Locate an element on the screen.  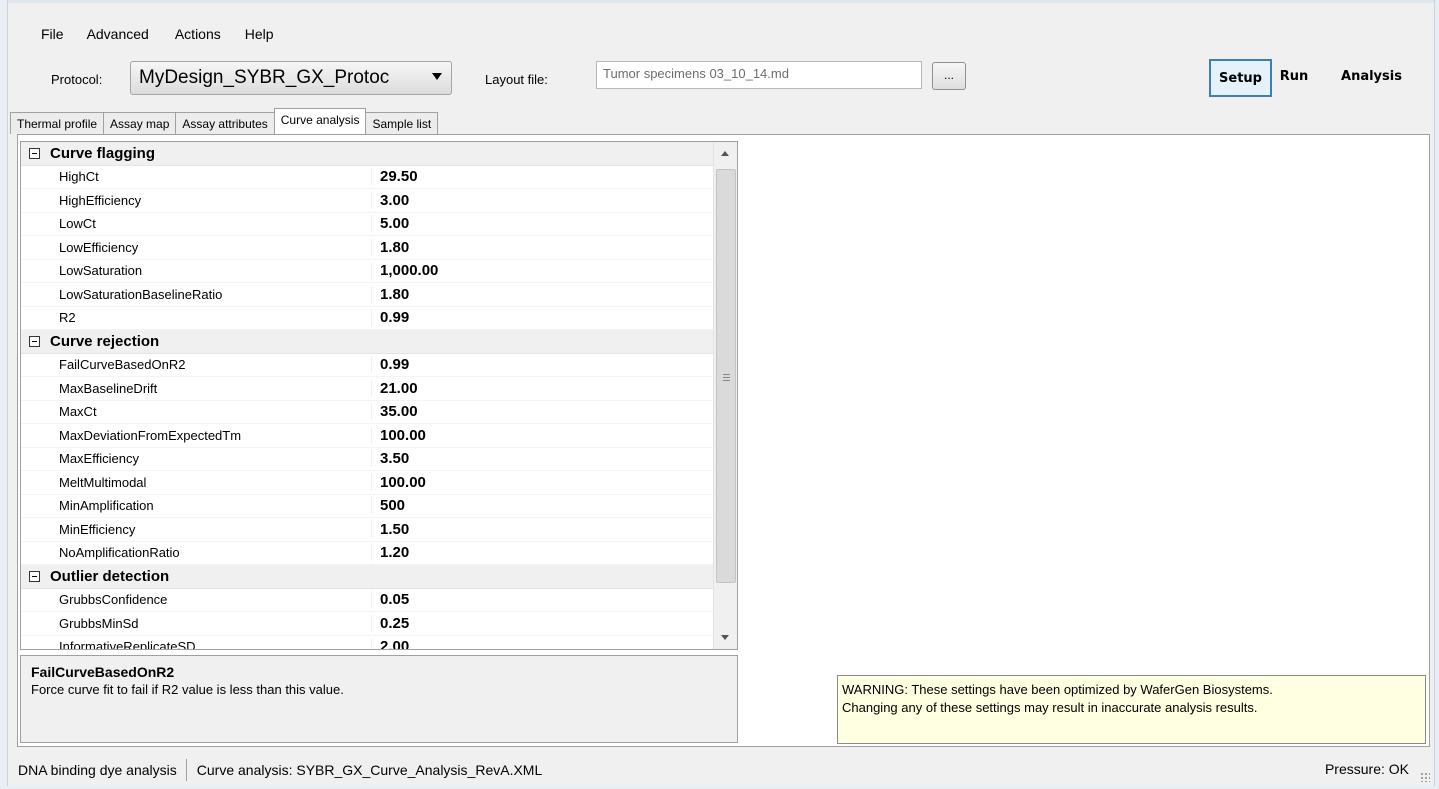
group-header-curve-rejection: Curve rejection is located at coordinates (367, 342).